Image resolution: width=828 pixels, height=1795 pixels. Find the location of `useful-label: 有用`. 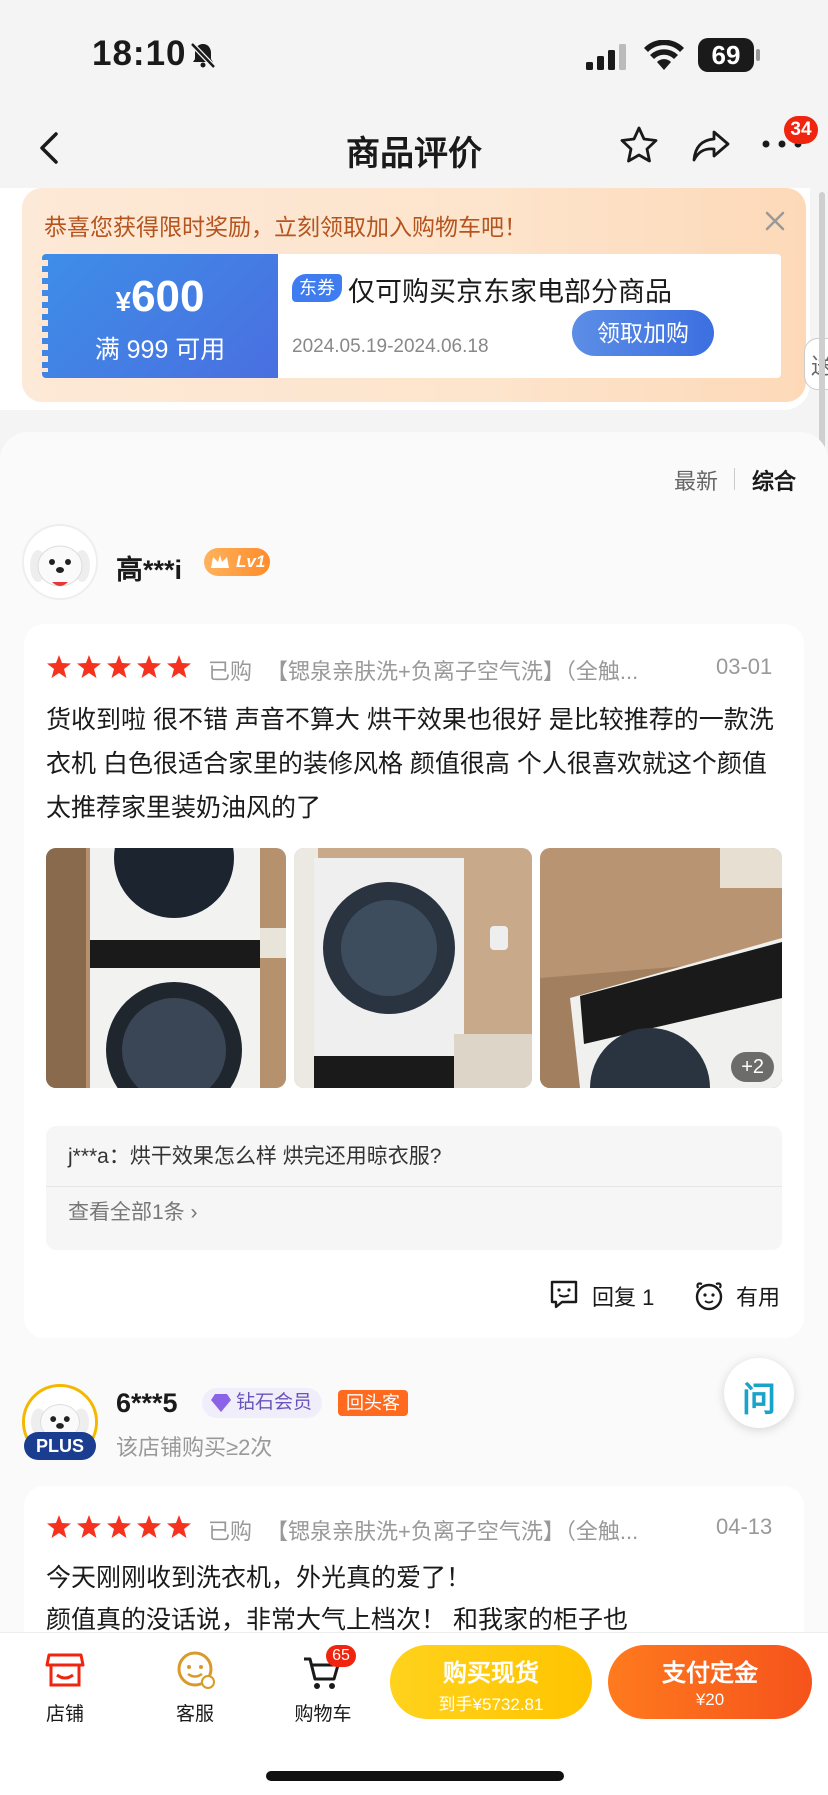

useful-label: 有用 is located at coordinates (758, 1297).